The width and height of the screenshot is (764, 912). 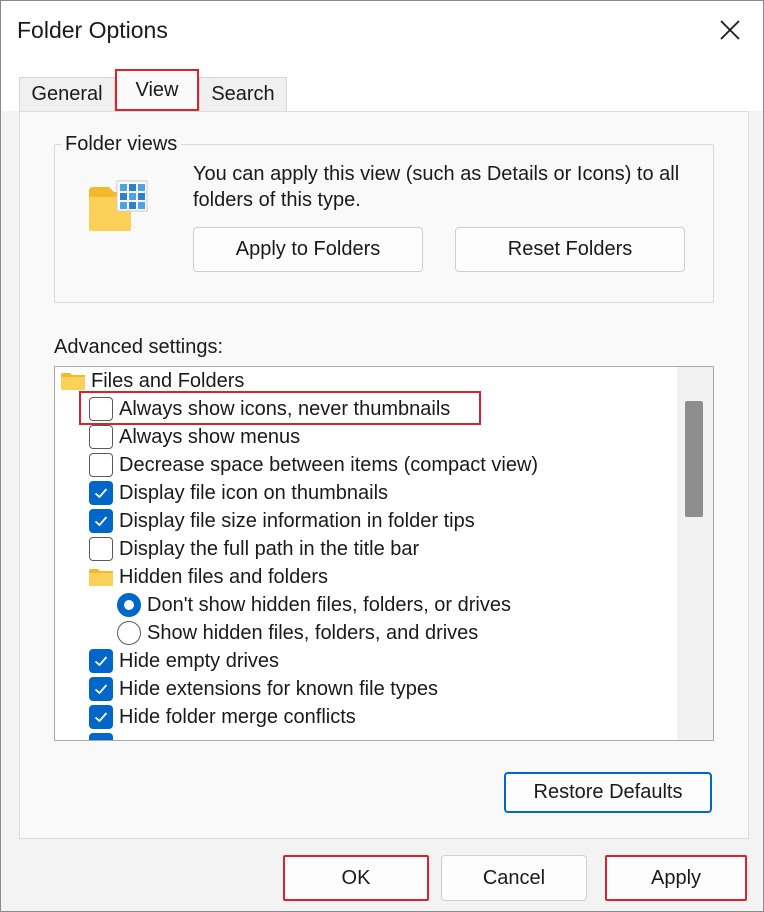 I want to click on ok-label: OK, so click(x=356, y=877).